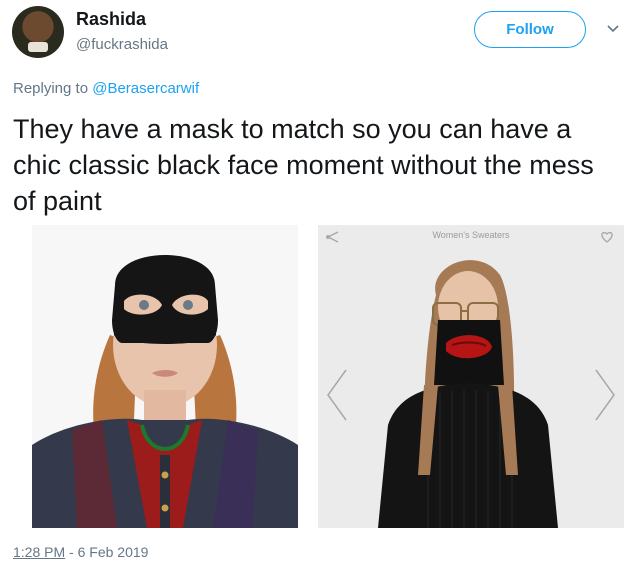  I want to click on timestamp-time: 1:28 PM, so click(39, 552).